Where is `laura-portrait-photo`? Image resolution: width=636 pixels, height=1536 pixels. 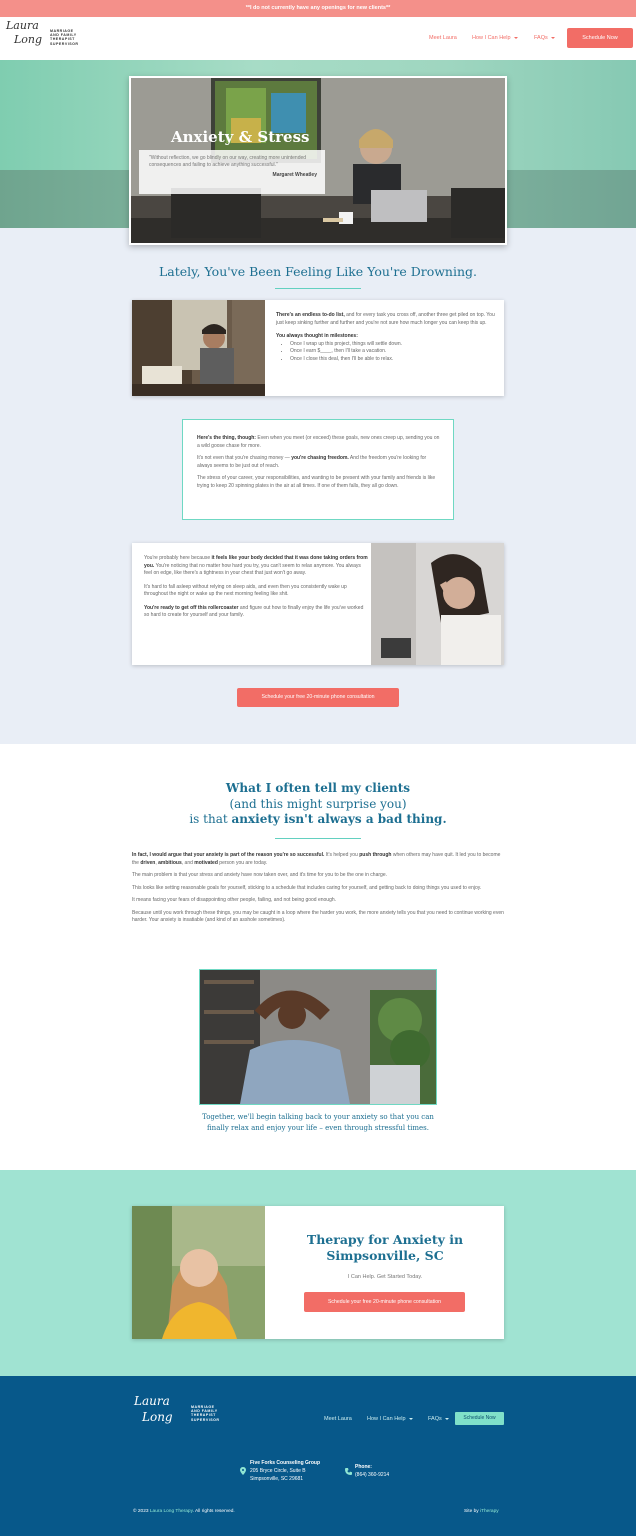 laura-portrait-photo is located at coordinates (198, 1272).